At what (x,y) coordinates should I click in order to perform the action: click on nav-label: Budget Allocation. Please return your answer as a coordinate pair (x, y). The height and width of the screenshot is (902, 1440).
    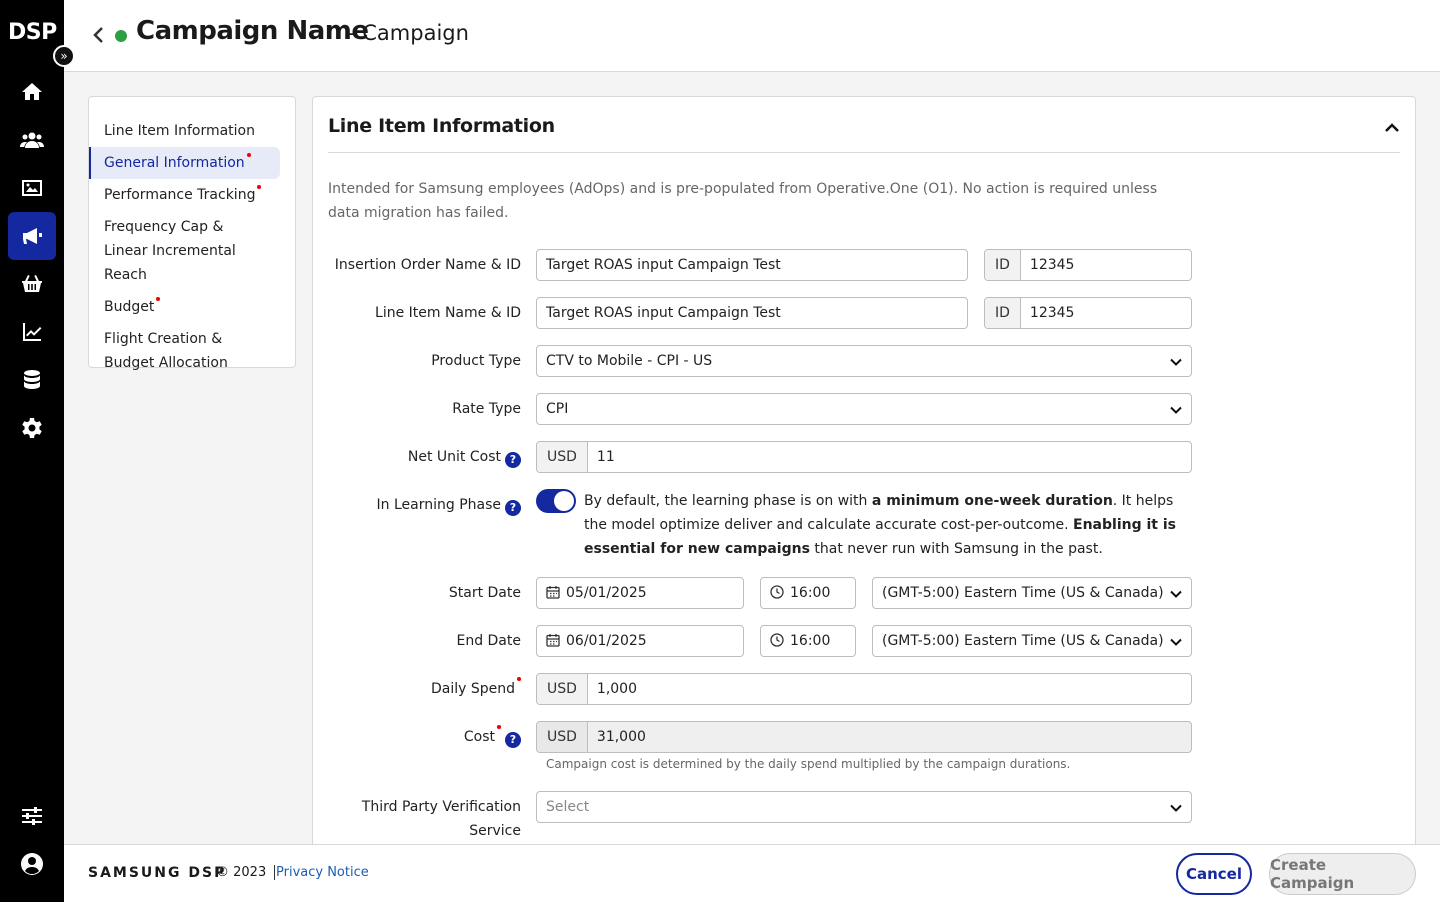
    Looking at the image, I should click on (166, 363).